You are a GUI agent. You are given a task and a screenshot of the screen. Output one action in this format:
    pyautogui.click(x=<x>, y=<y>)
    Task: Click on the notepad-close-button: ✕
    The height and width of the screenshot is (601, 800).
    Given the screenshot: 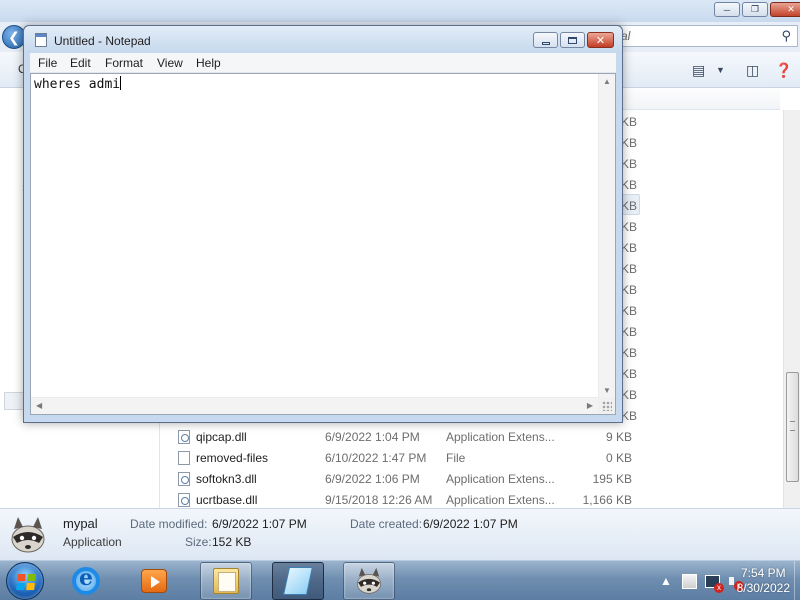 What is the action you would take?
    pyautogui.click(x=600, y=40)
    